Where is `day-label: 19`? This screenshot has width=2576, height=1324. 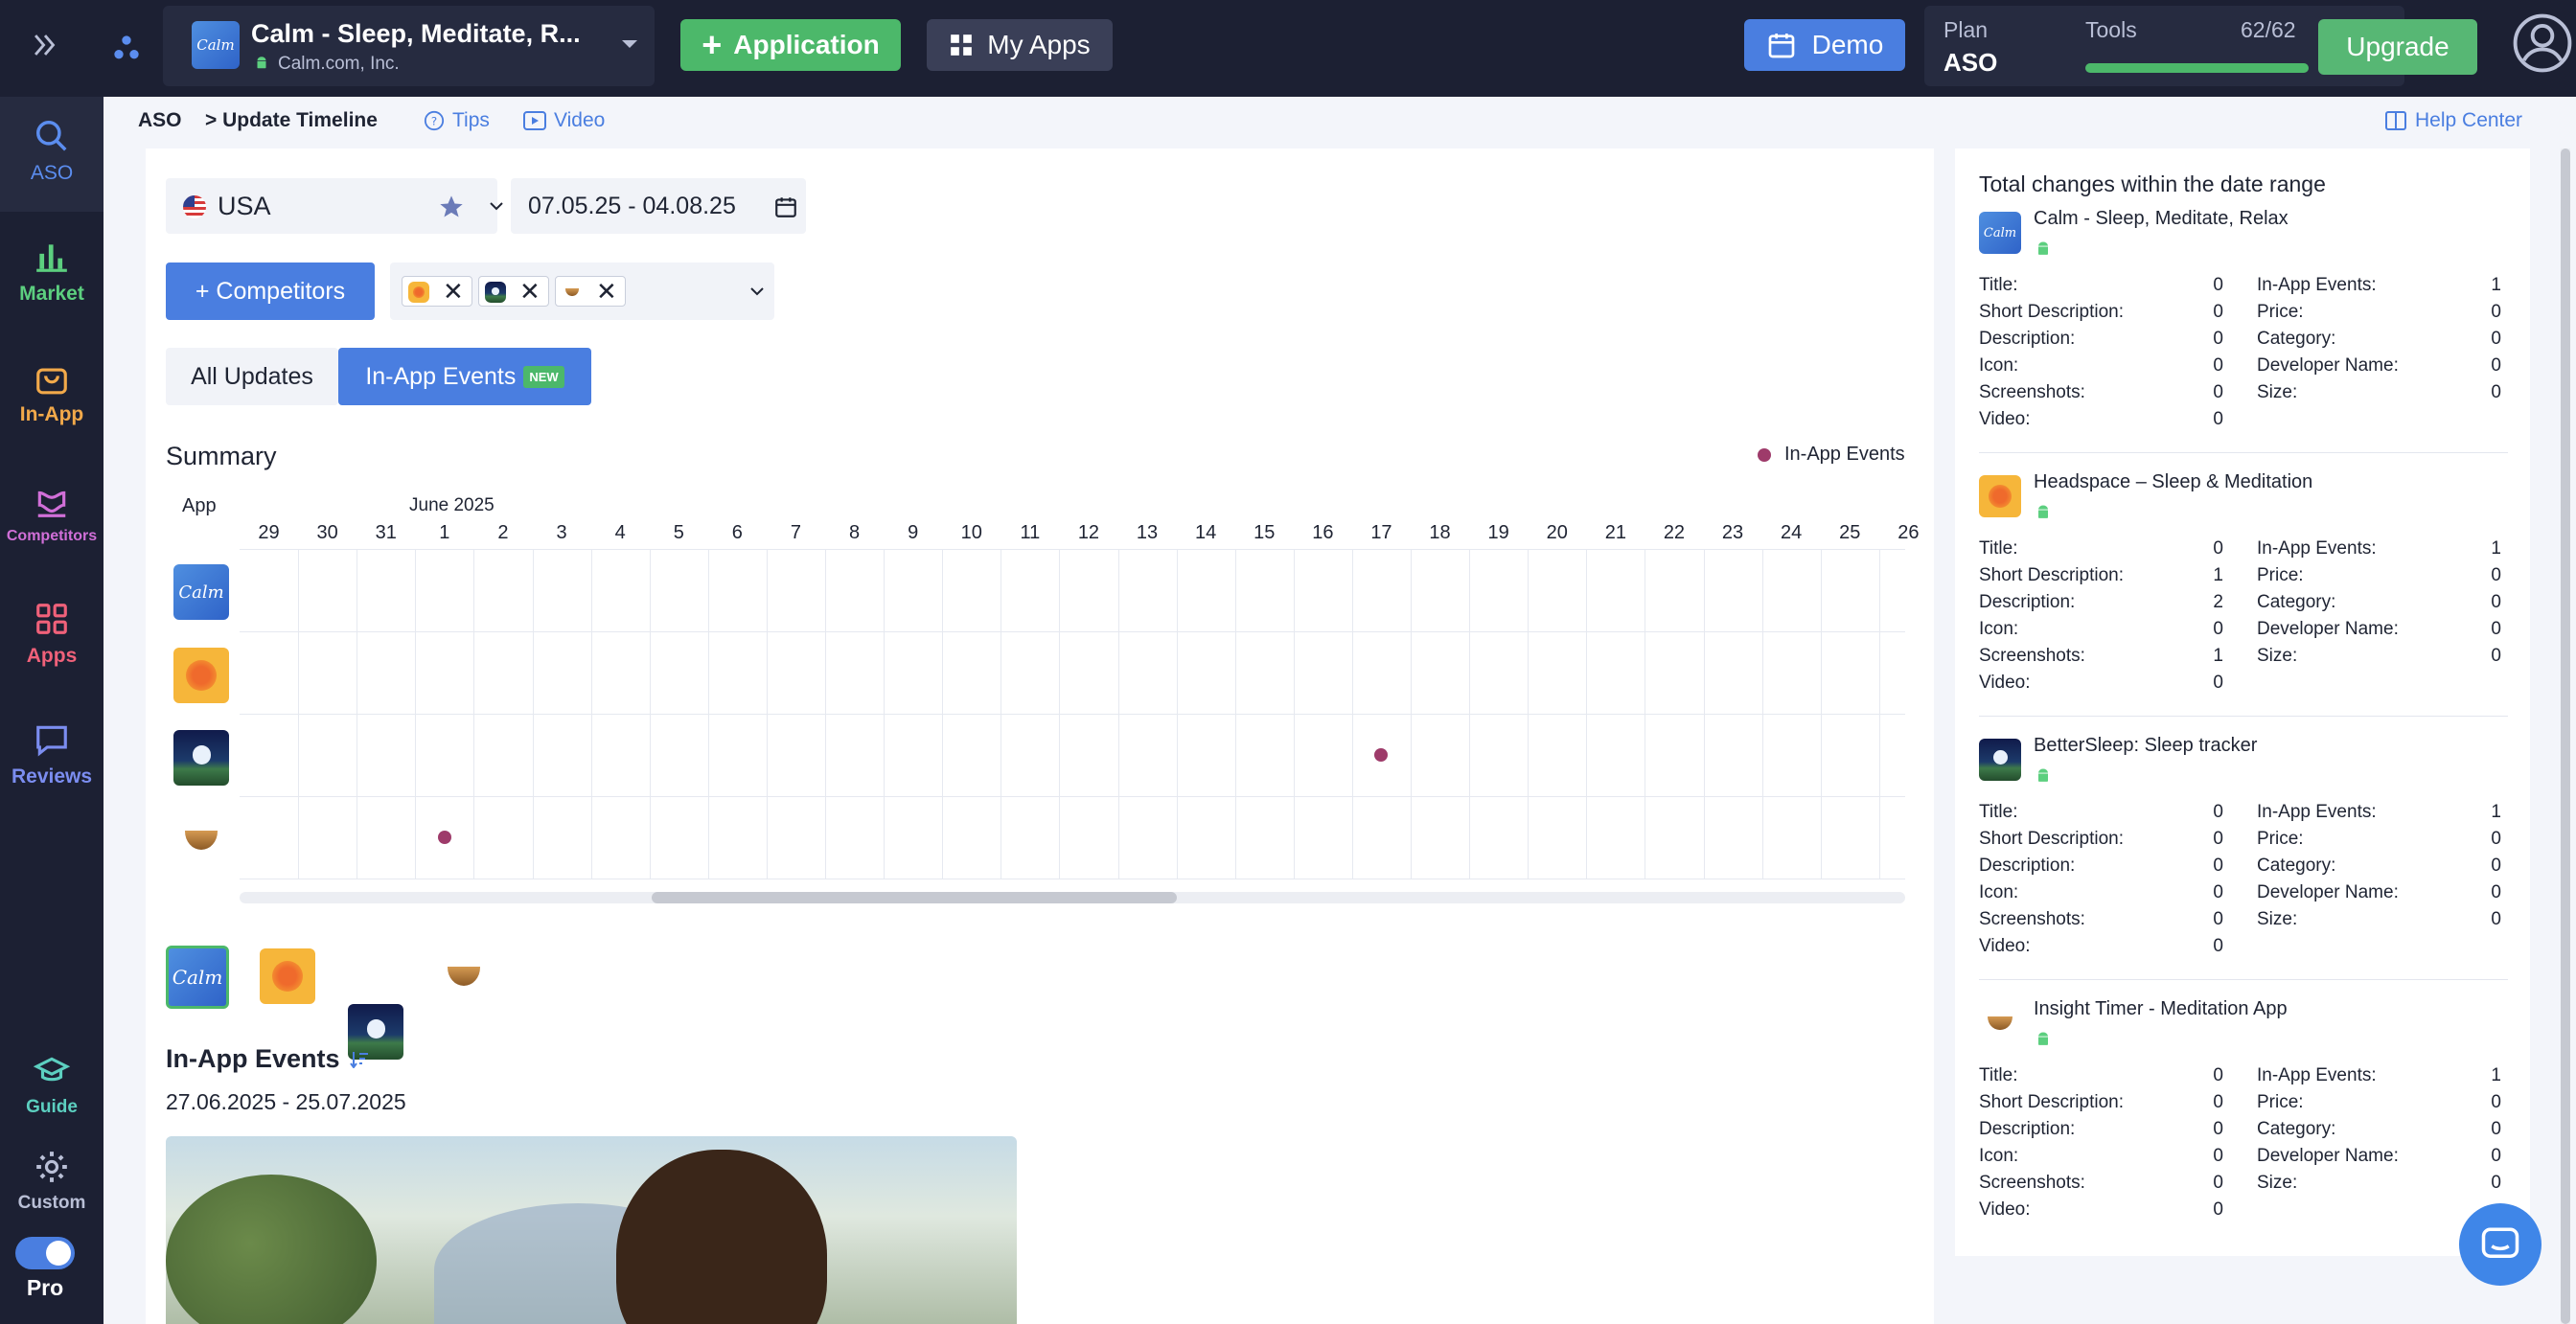
day-label: 19 is located at coordinates (1498, 532).